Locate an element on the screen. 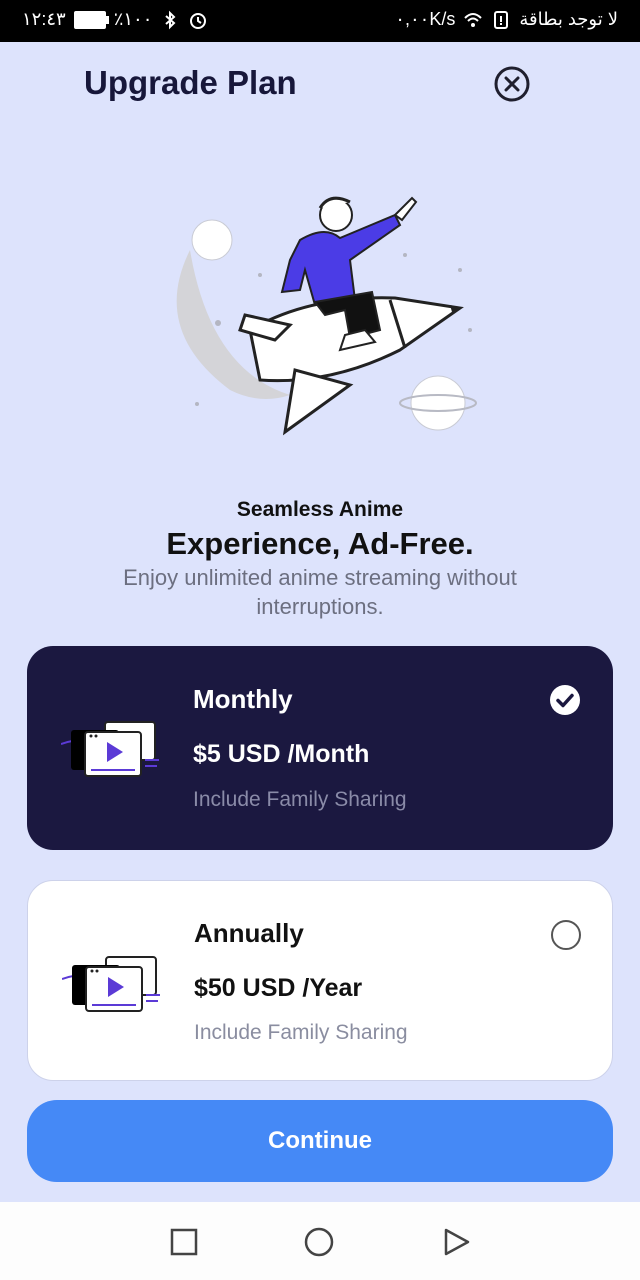 The height and width of the screenshot is (1280, 640). square-recent-icon is located at coordinates (184, 1242).